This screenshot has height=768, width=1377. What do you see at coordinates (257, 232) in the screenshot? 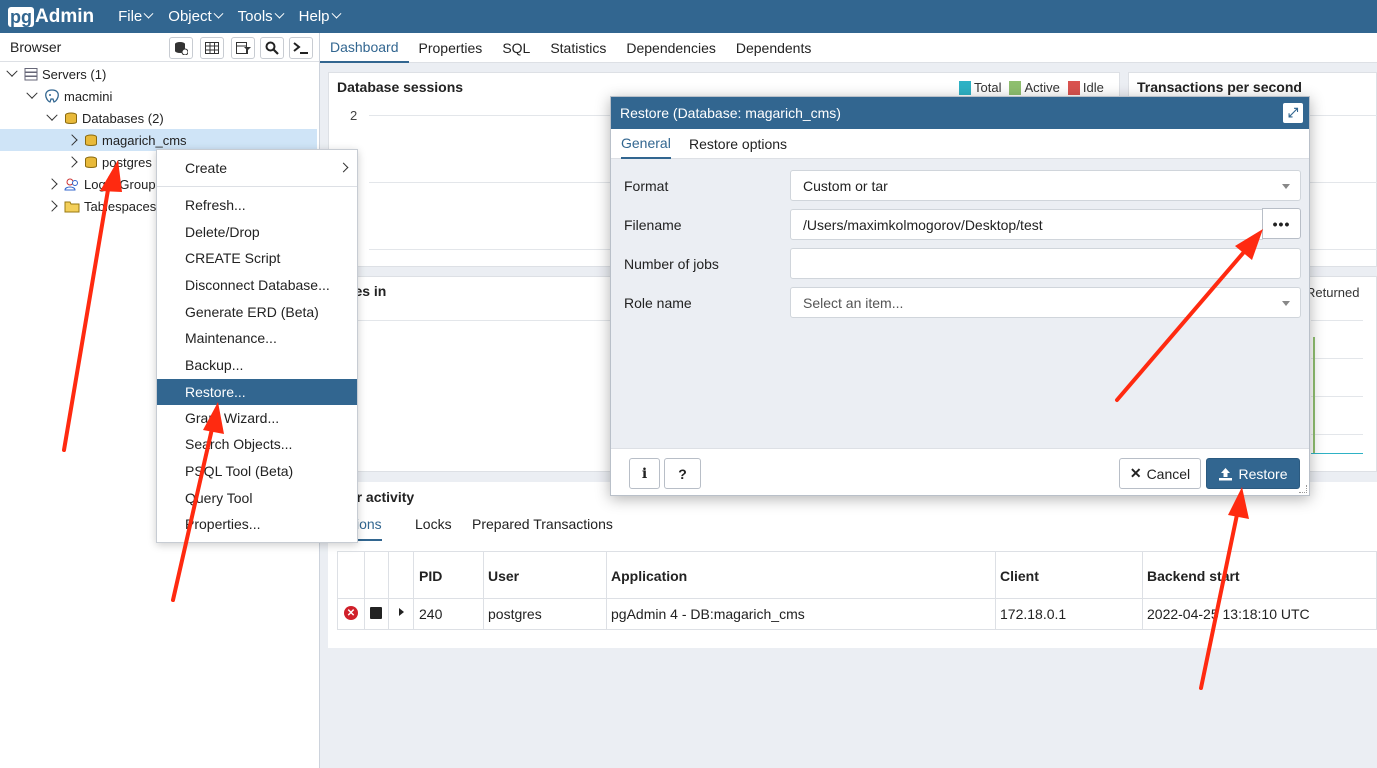
I see `context-menu-item-delete-drop: Delete/Drop` at bounding box center [257, 232].